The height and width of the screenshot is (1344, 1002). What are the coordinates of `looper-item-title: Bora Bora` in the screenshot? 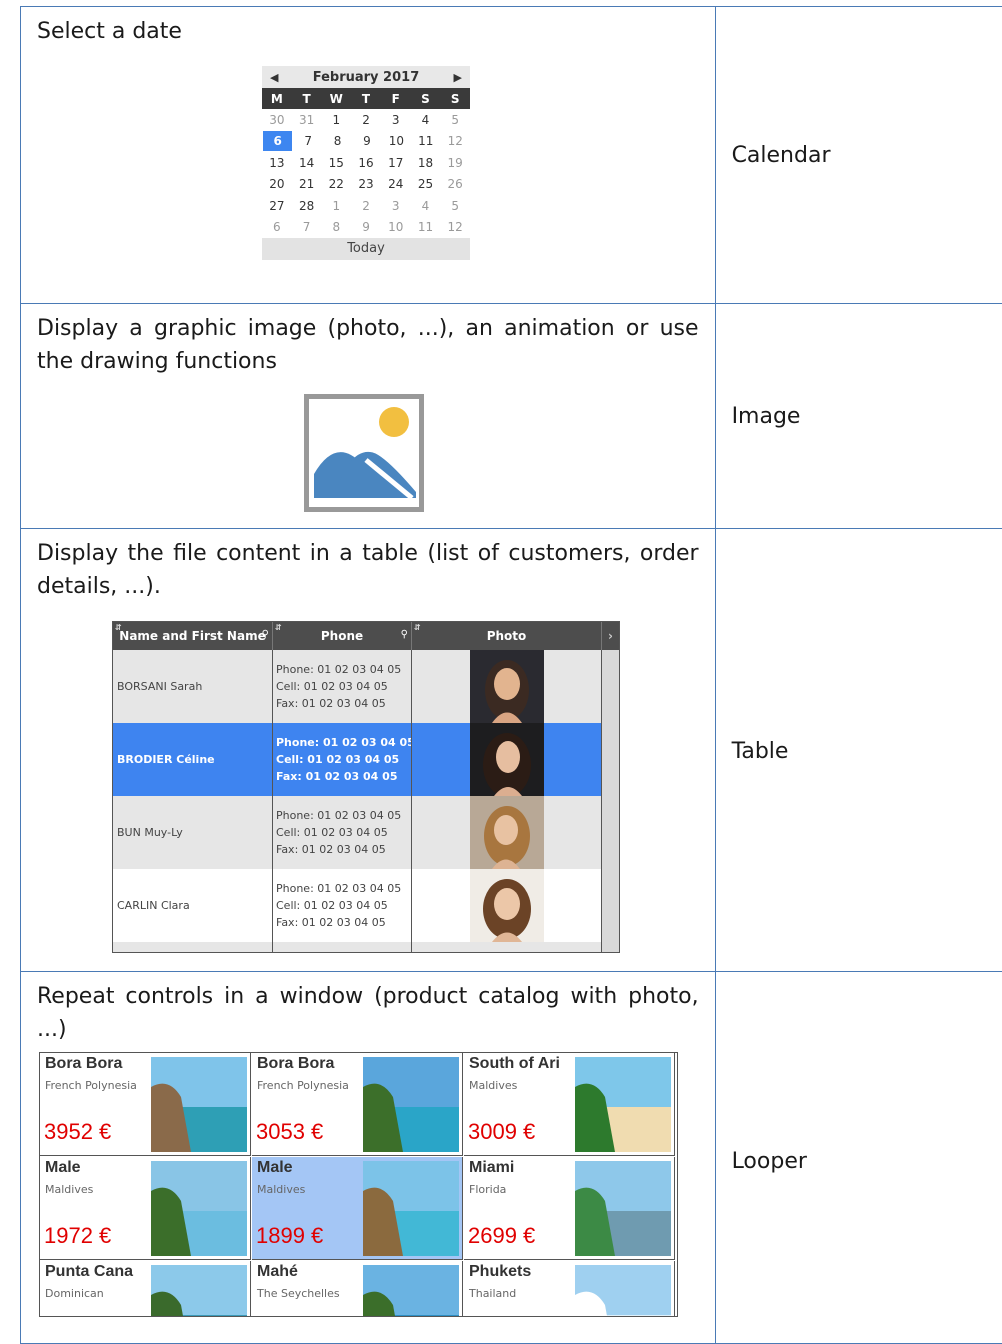 It's located at (295, 1064).